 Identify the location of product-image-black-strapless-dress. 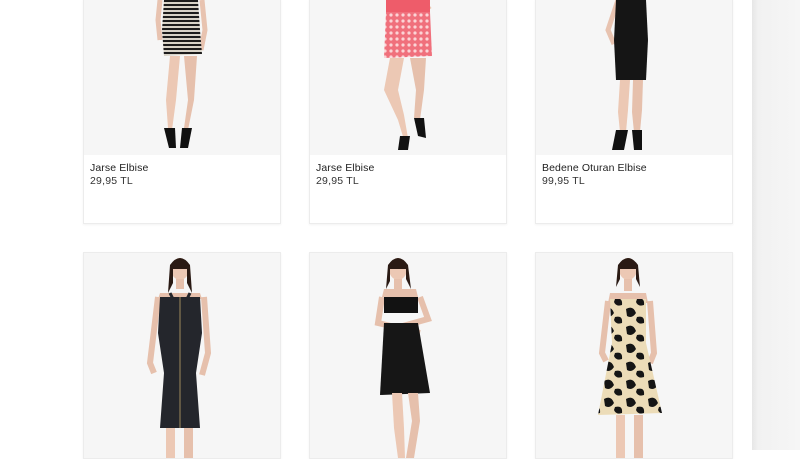
(408, 355).